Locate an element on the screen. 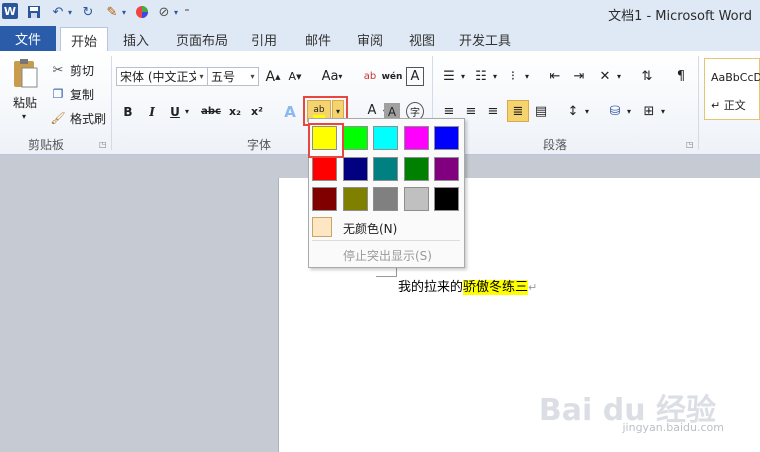 This screenshot has width=760, height=452. save-icon is located at coordinates (34, 12).